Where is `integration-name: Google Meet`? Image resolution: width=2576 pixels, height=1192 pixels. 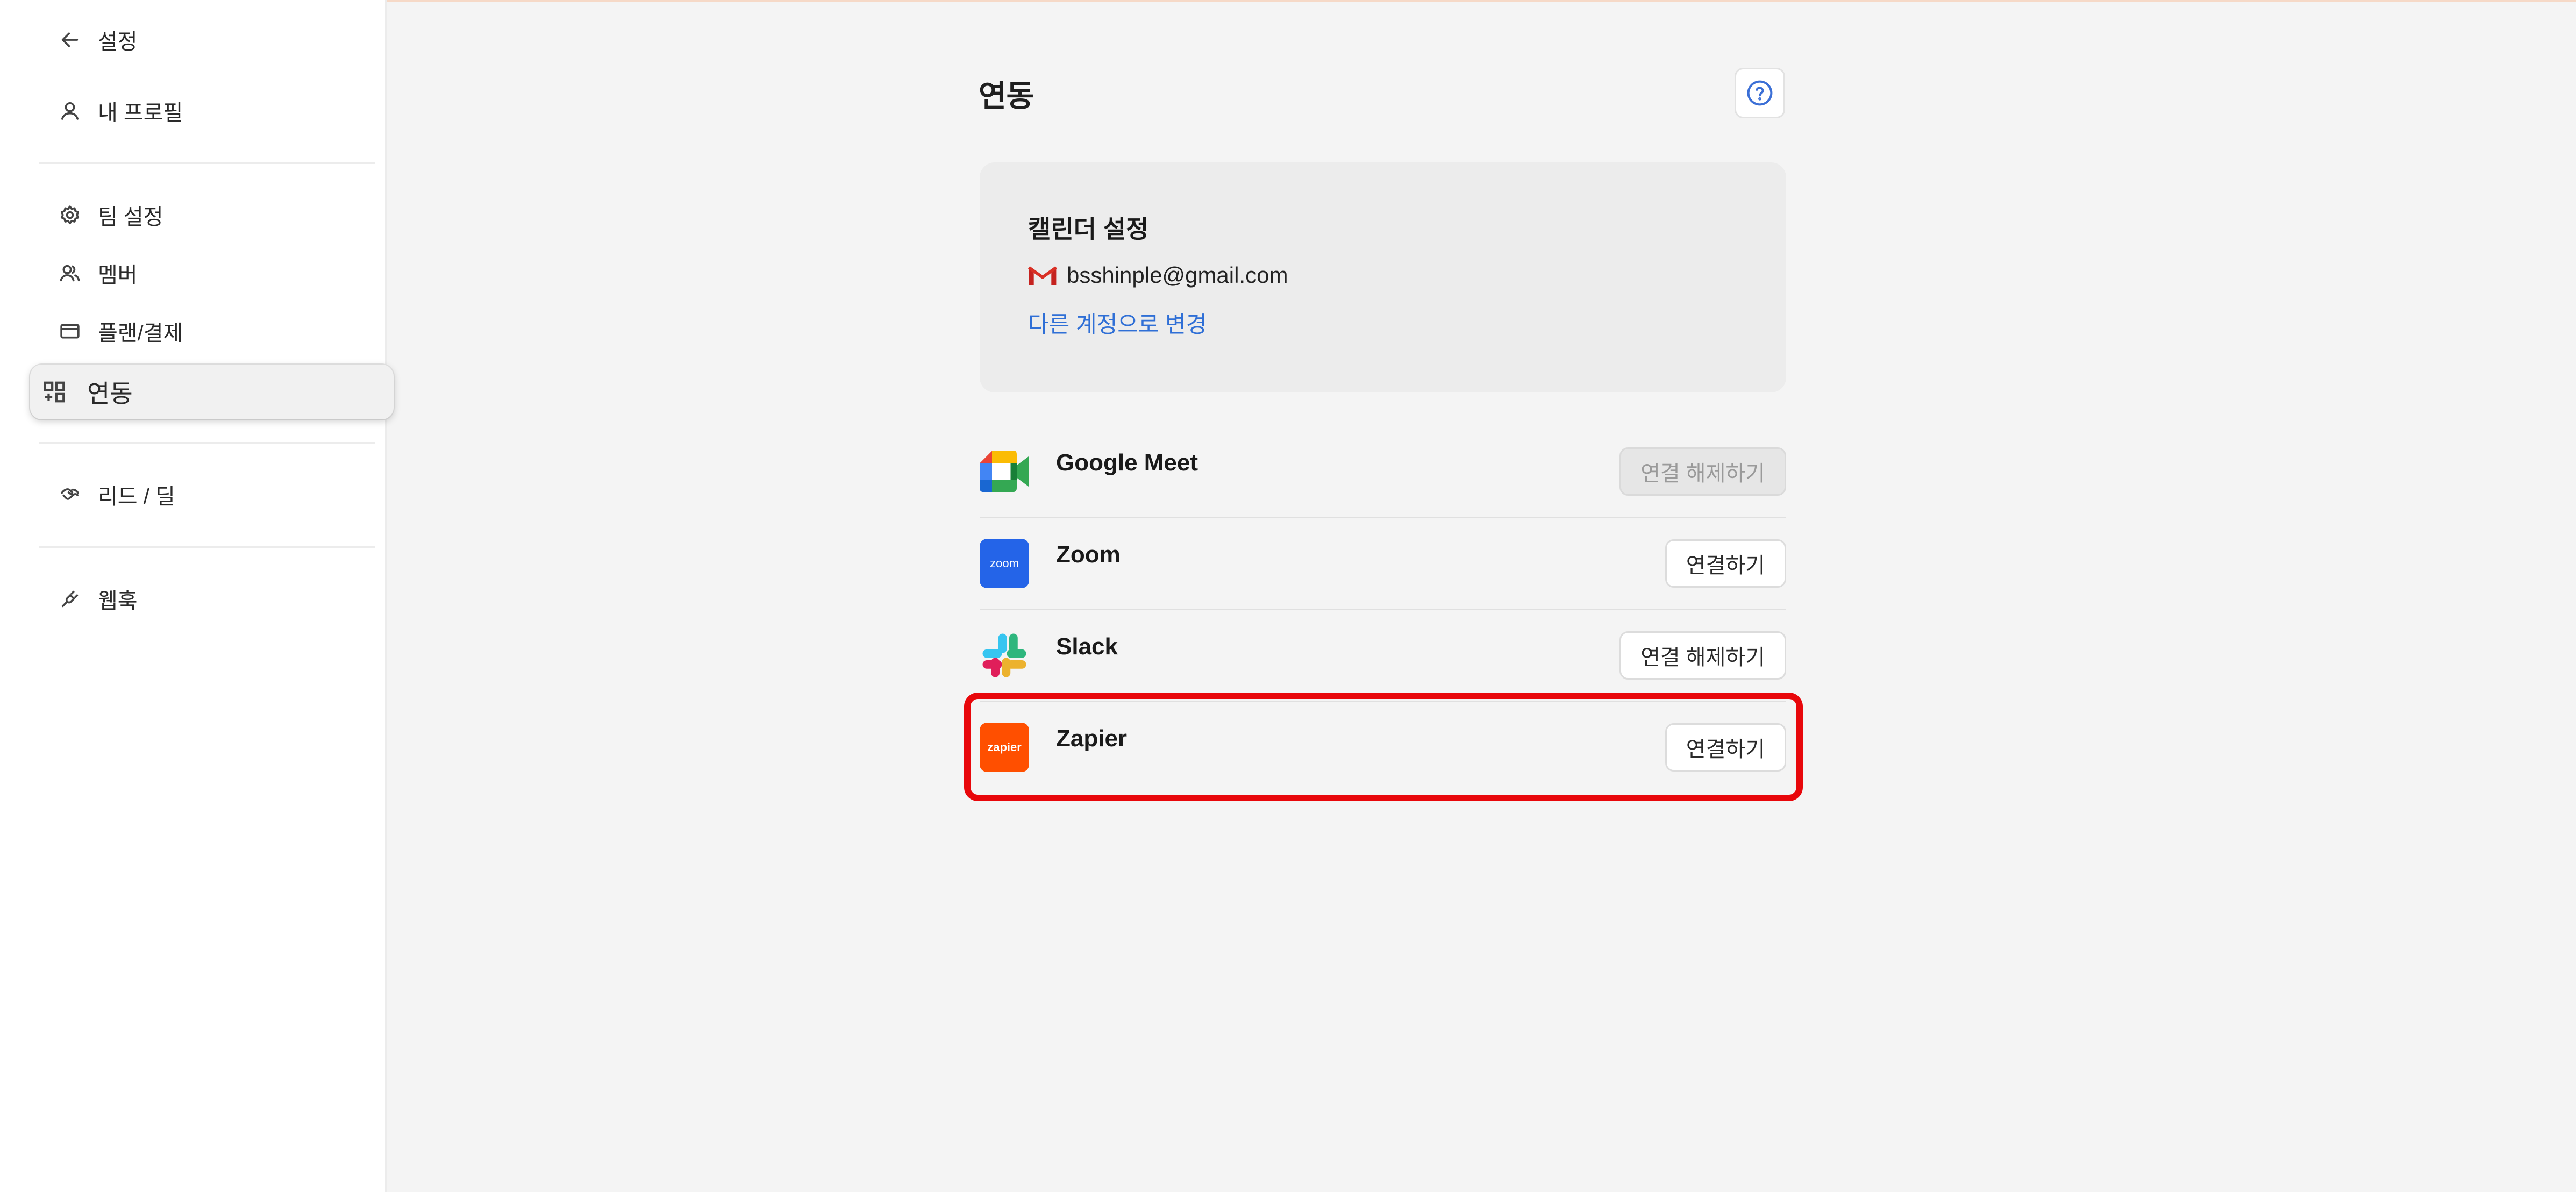 integration-name: Google Meet is located at coordinates (1127, 462).